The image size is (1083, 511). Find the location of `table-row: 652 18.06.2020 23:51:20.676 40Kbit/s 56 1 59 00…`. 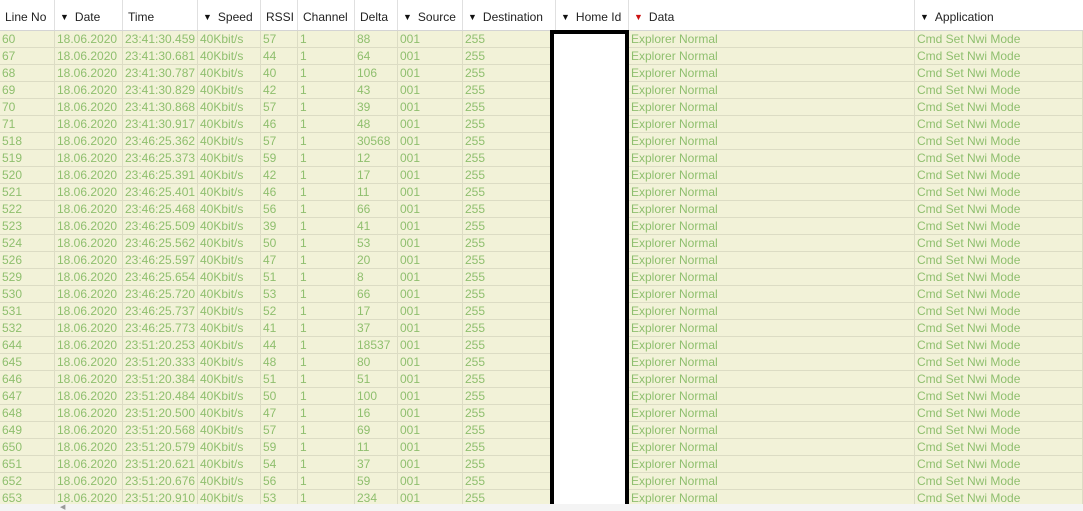

table-row: 652 18.06.2020 23:51:20.676 40Kbit/s 56 1 59 00… is located at coordinates (541, 481).